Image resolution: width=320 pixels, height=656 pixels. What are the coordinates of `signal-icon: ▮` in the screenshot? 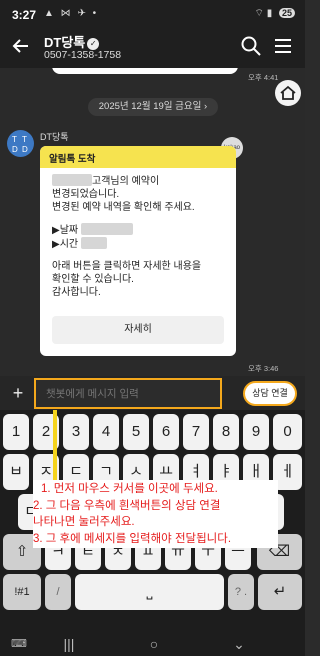 It's located at (269, 13).